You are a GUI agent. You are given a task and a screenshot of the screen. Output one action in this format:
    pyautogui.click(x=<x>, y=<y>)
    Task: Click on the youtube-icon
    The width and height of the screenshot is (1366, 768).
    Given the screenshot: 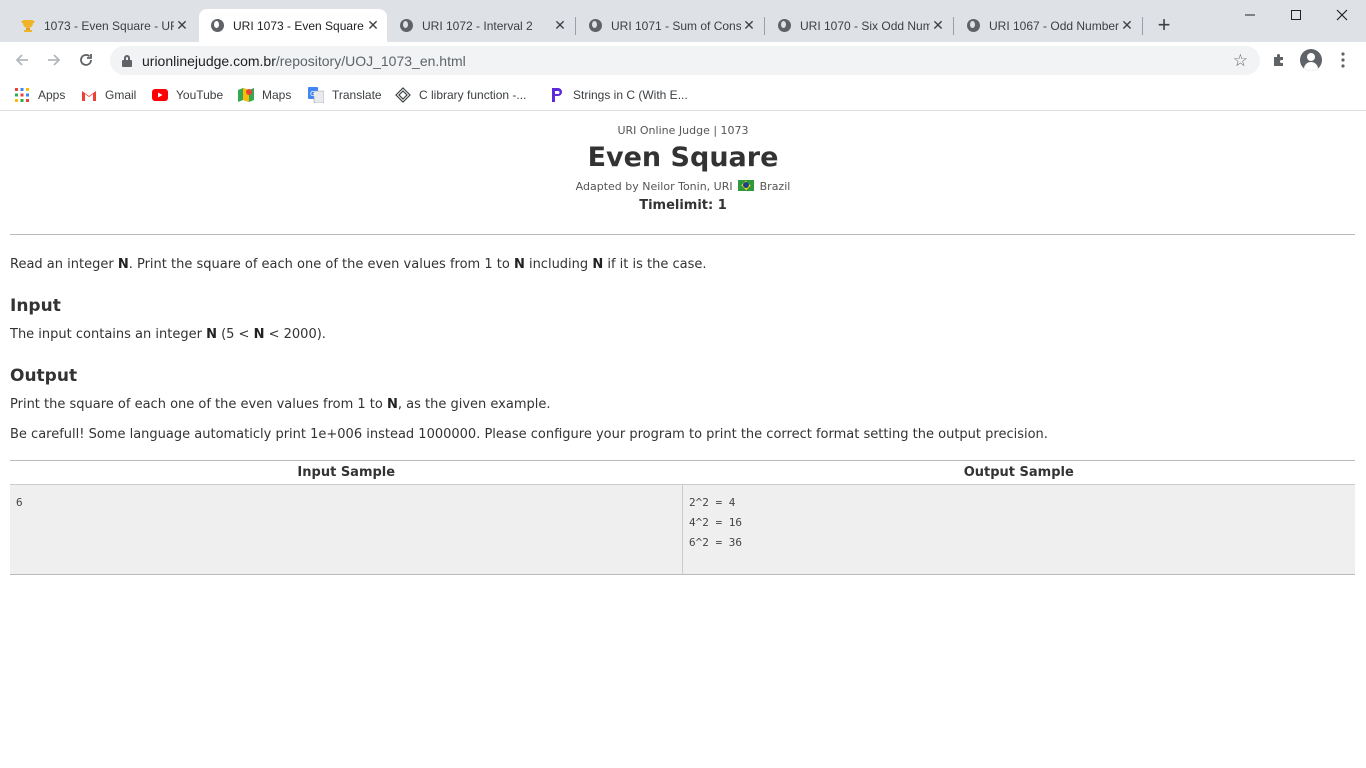 What is the action you would take?
    pyautogui.click(x=160, y=95)
    